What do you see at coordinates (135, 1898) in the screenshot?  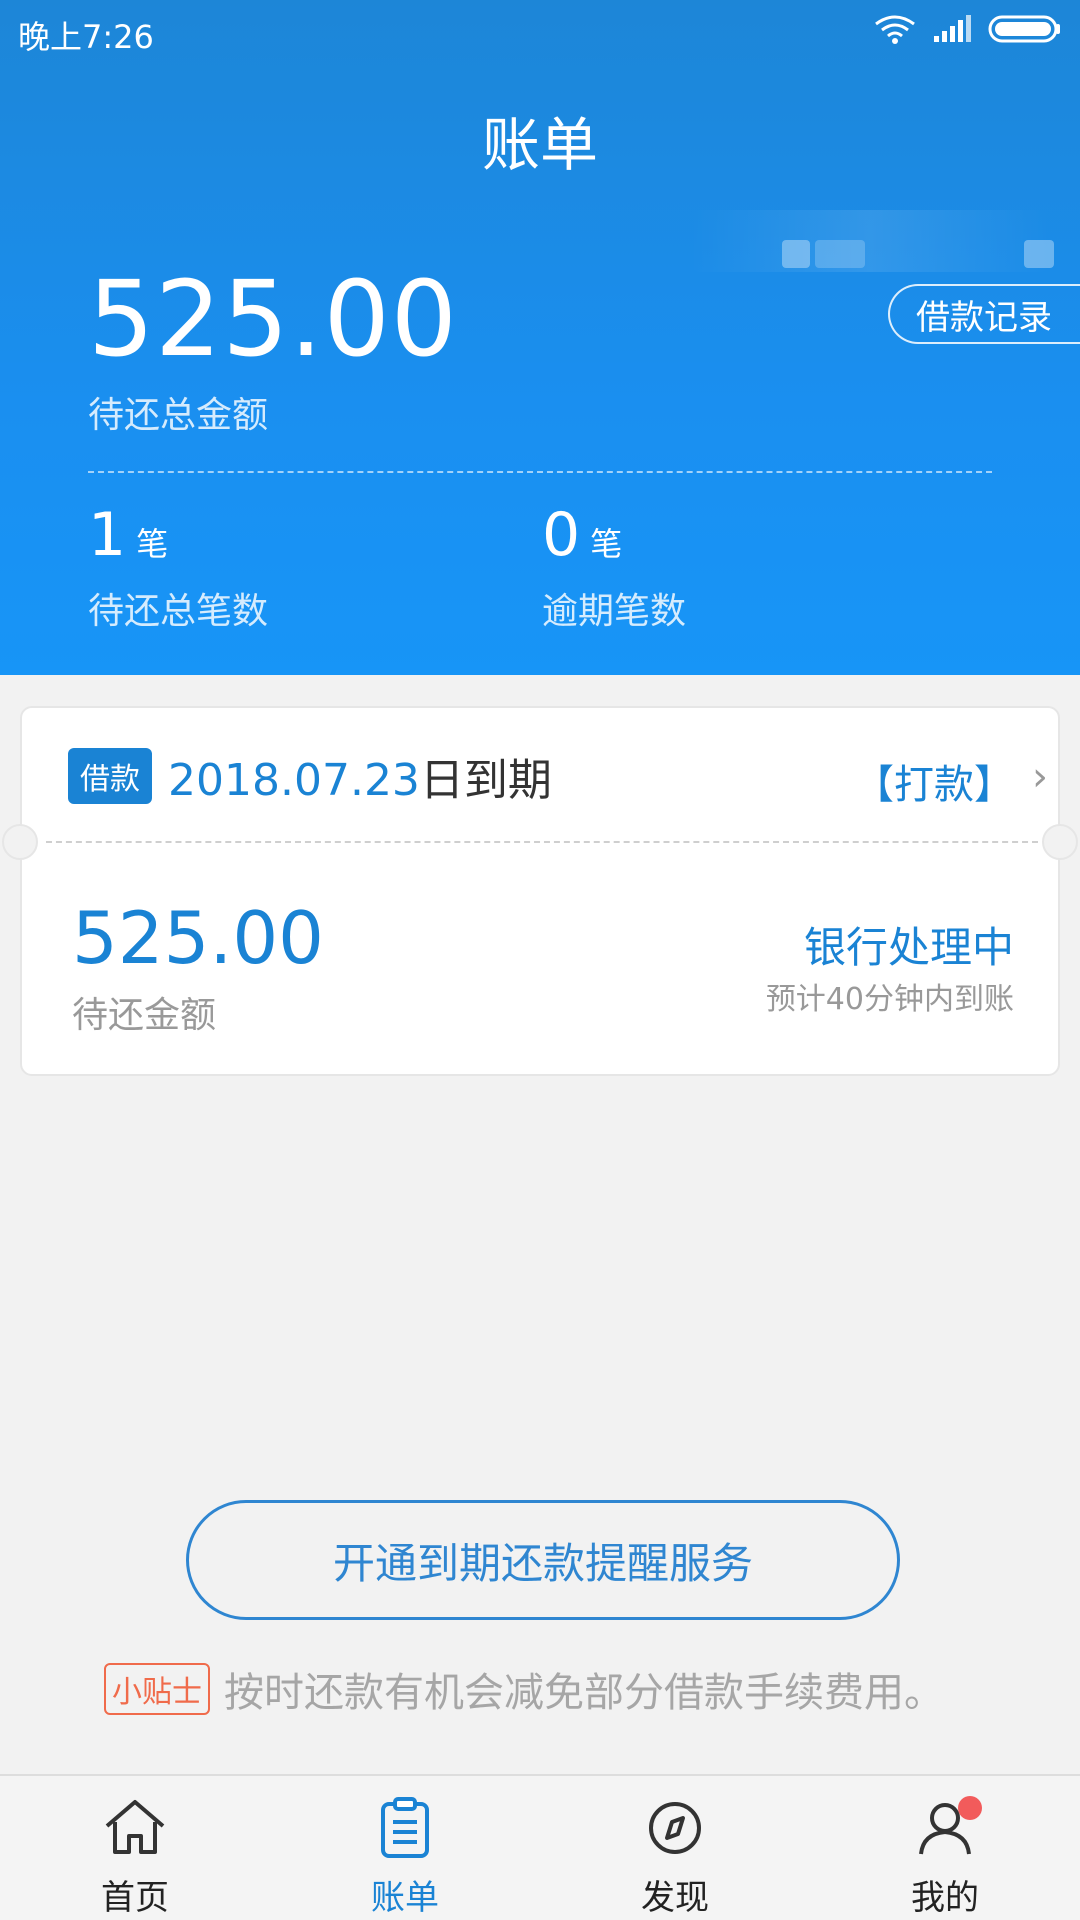 I see `nav-label-home: 首页` at bounding box center [135, 1898].